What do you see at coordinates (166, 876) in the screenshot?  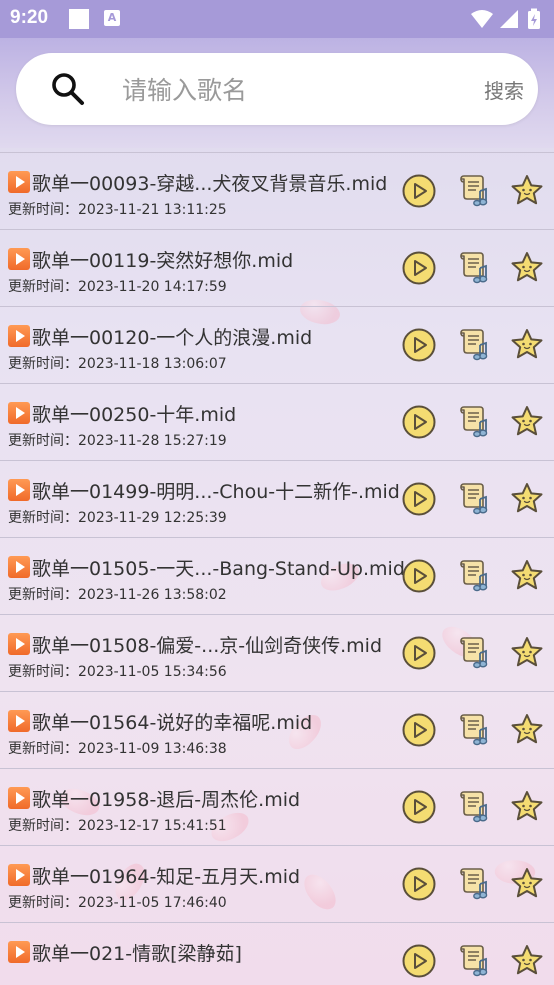 I see `song-title: 歌单一01964-知足-五月天.mid` at bounding box center [166, 876].